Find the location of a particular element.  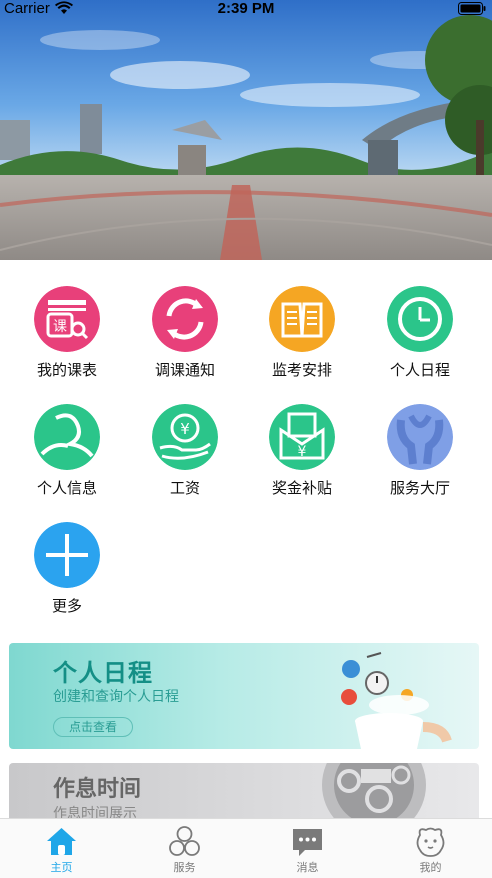

gear-idea-illustration is located at coordinates (374, 793).